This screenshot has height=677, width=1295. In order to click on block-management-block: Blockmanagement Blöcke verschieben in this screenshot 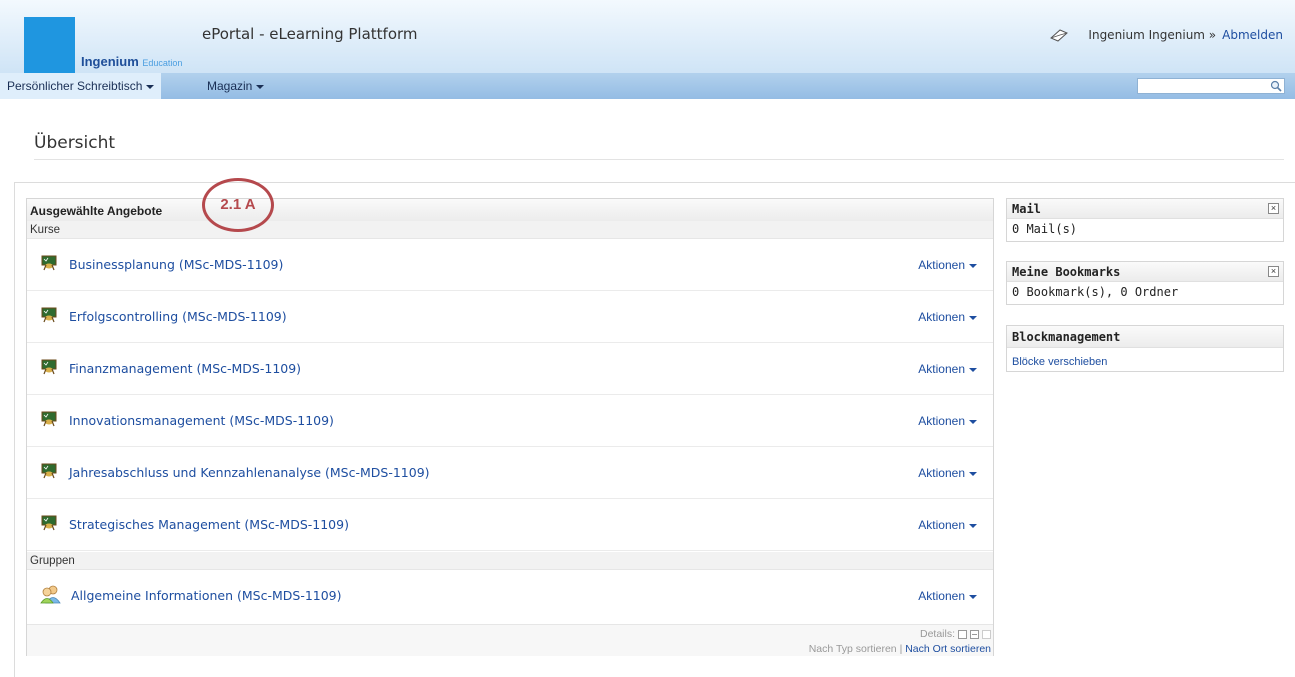, I will do `click(1145, 348)`.